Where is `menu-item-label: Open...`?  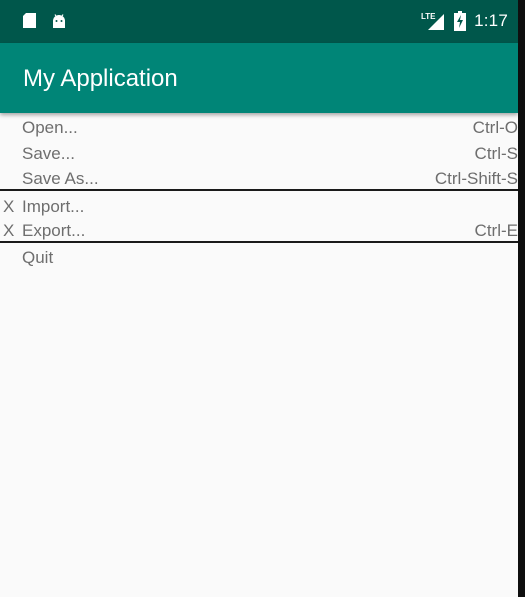
menu-item-label: Open... is located at coordinates (50, 127).